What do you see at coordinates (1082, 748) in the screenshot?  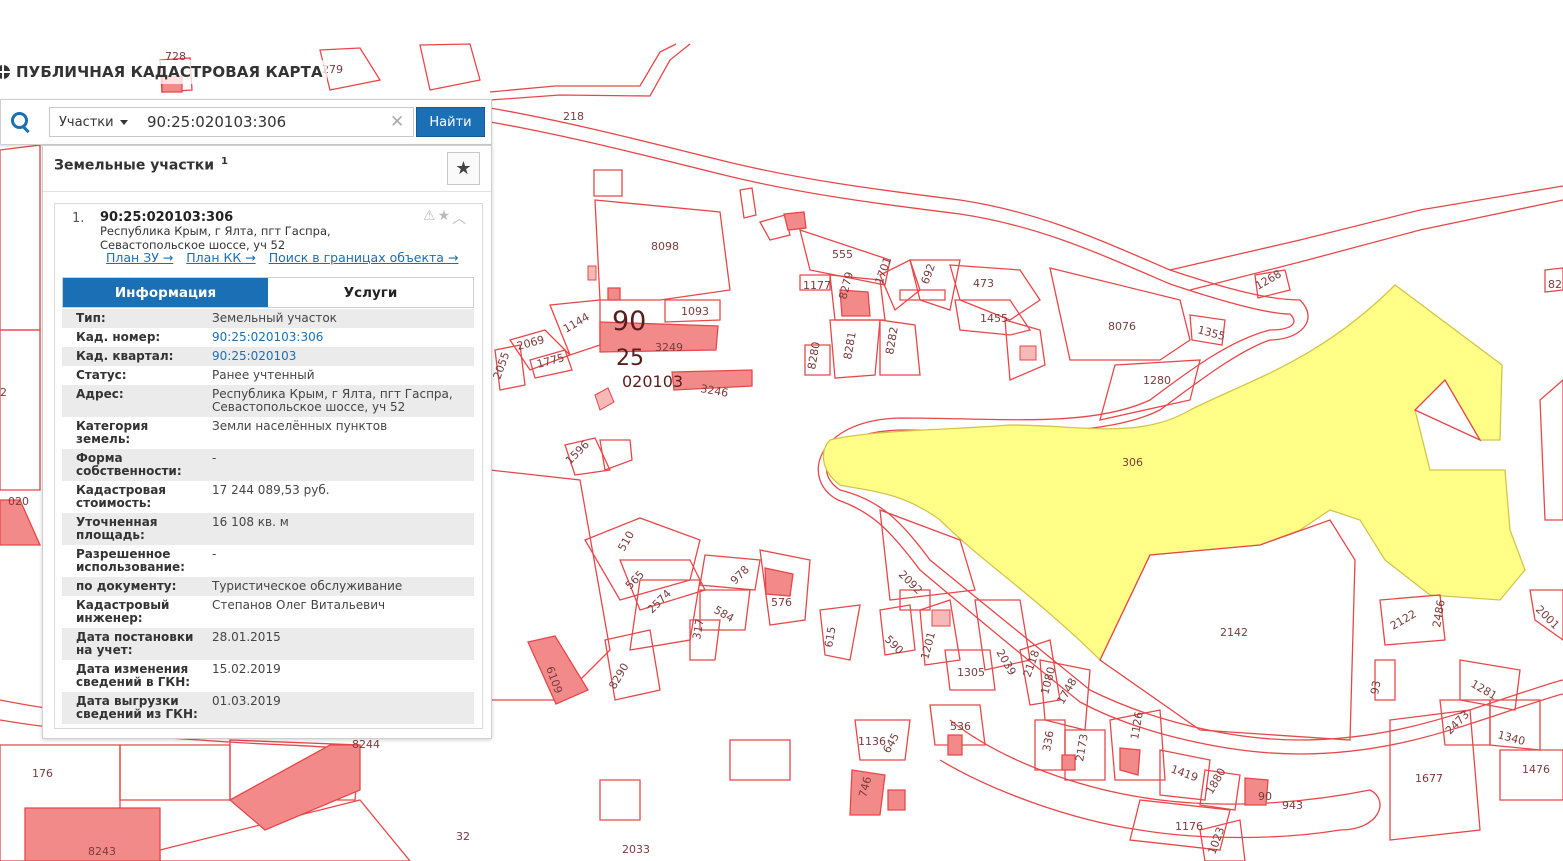 I see `parcel-label: 2173` at bounding box center [1082, 748].